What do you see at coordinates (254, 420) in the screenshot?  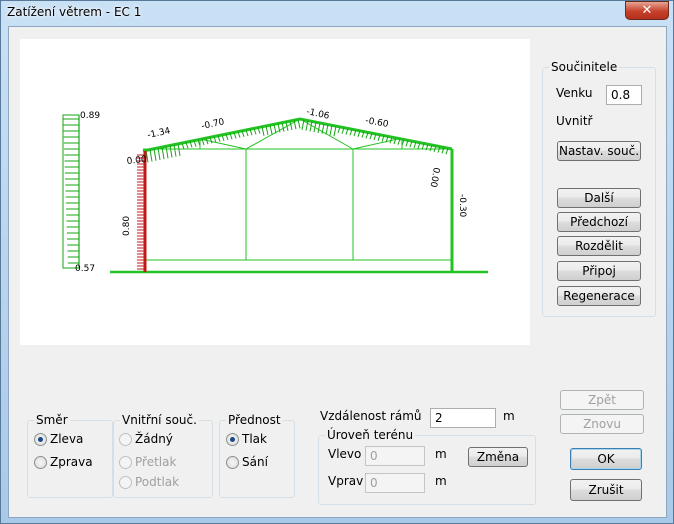 I see `priority-legend: Přednost` at bounding box center [254, 420].